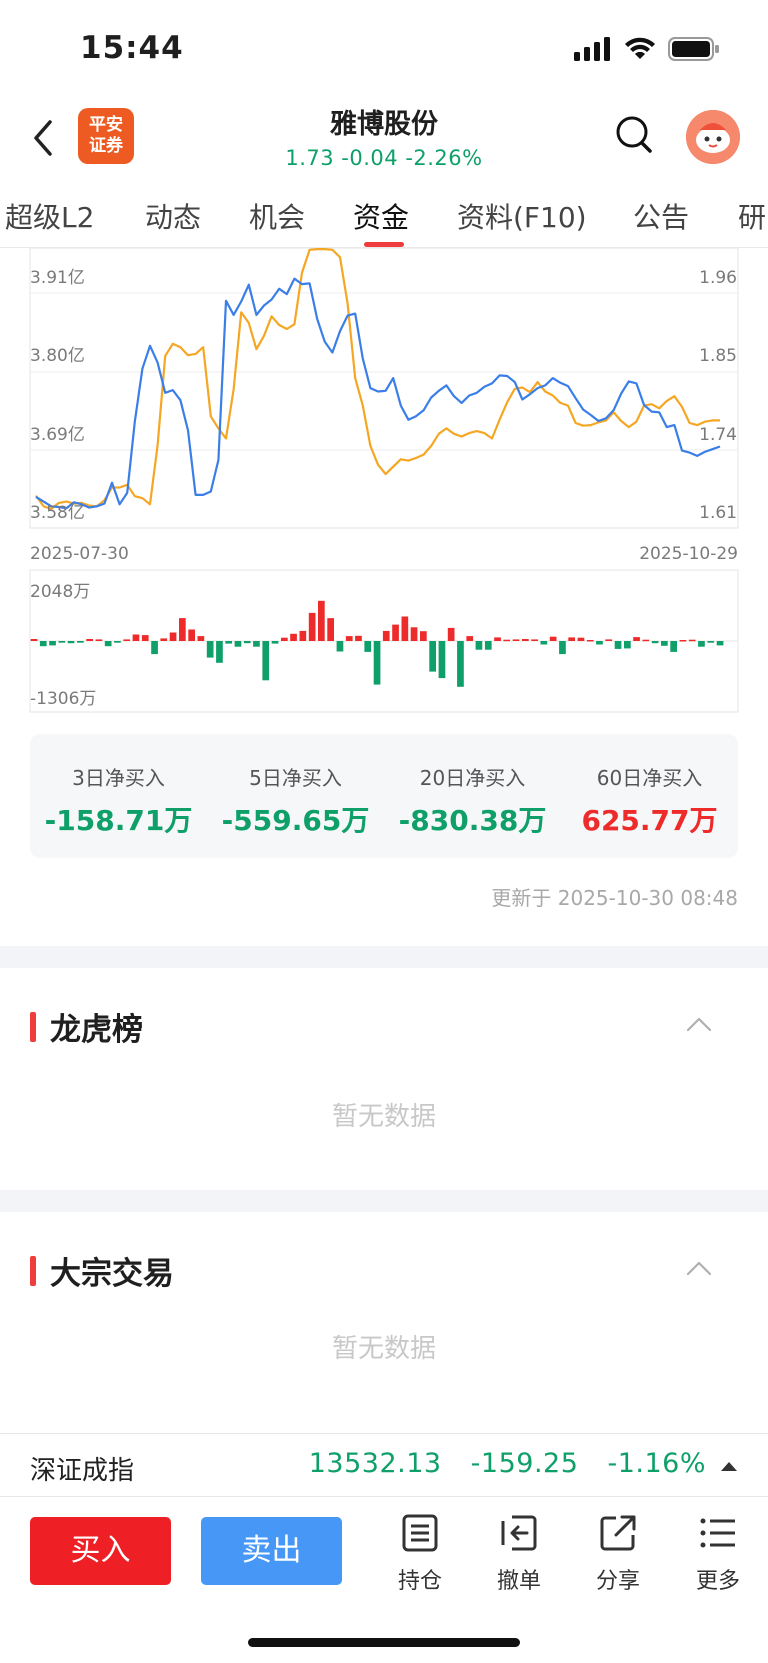  What do you see at coordinates (713, 137) in the screenshot?
I see `assistant-avatar` at bounding box center [713, 137].